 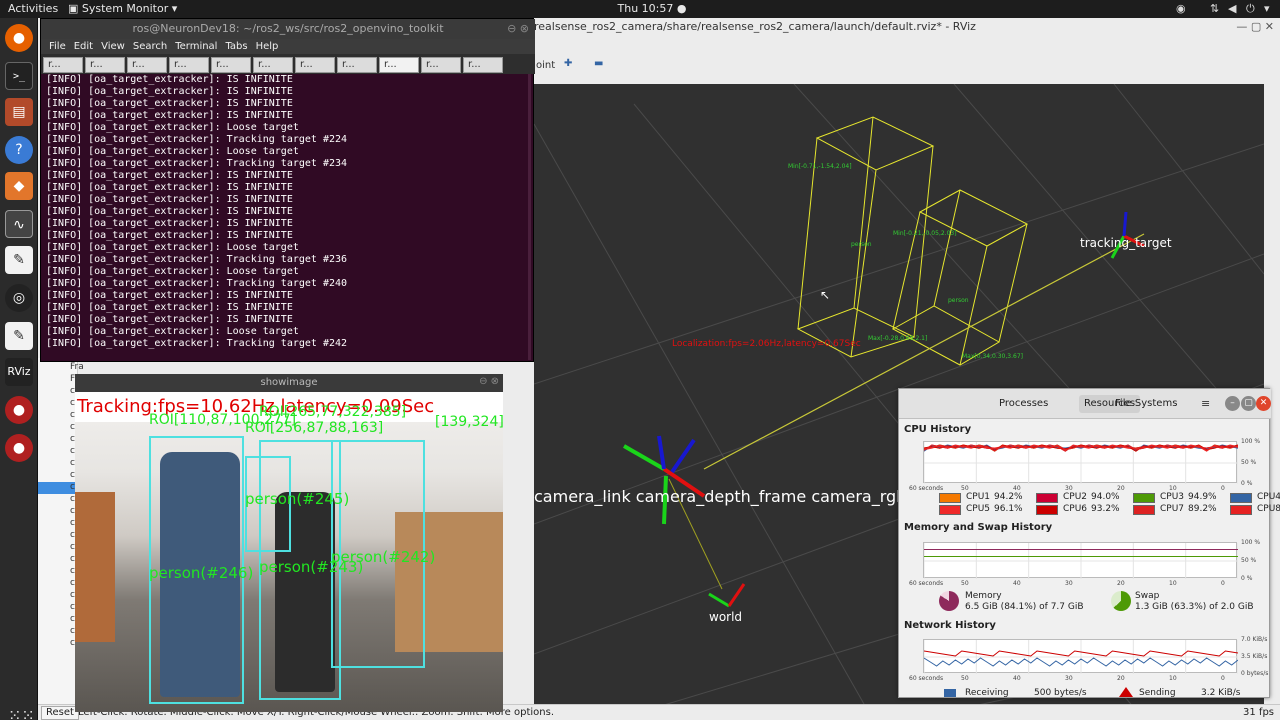 I want to click on system-menu-arrow-icon: ▾, so click(x=1267, y=8).